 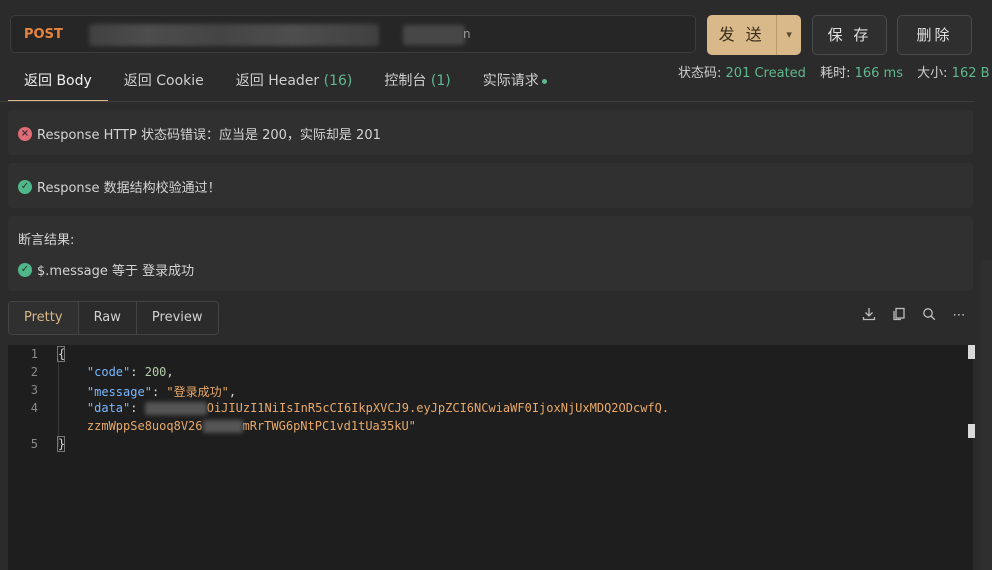 What do you see at coordinates (164, 81) in the screenshot?
I see `tab-cookie: 返回 Cookie` at bounding box center [164, 81].